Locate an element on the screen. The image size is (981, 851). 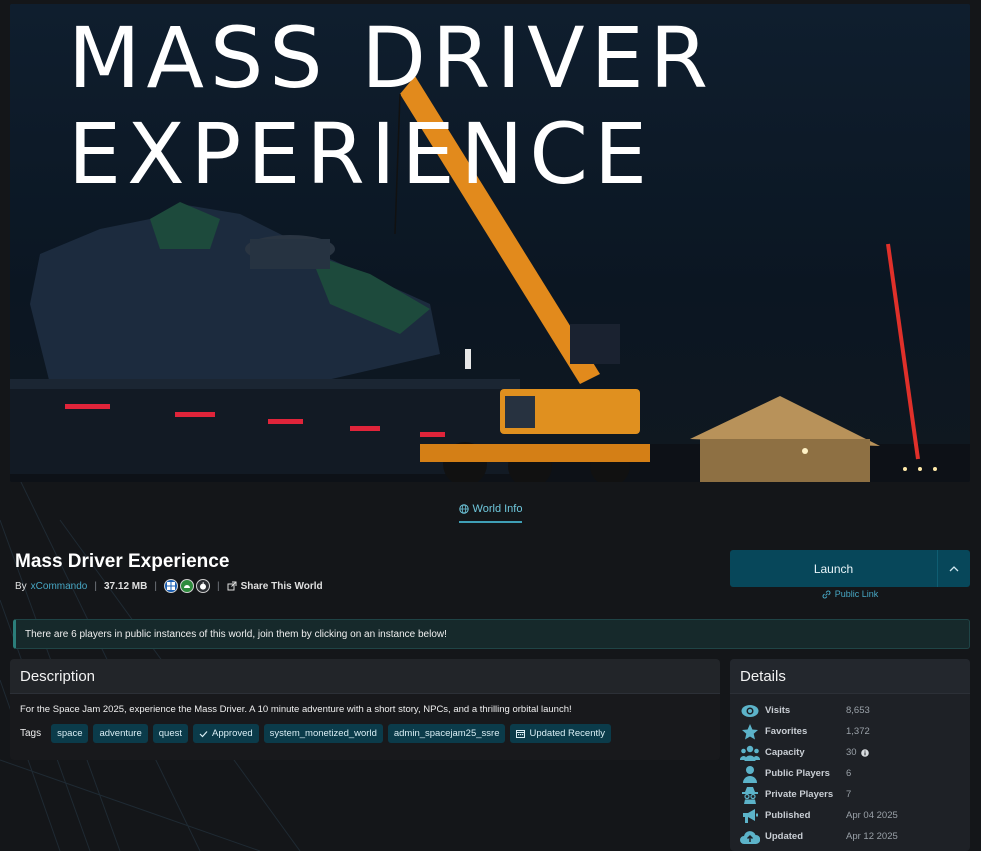
page-title: Mass Driver Experience is located at coordinates (122, 561).